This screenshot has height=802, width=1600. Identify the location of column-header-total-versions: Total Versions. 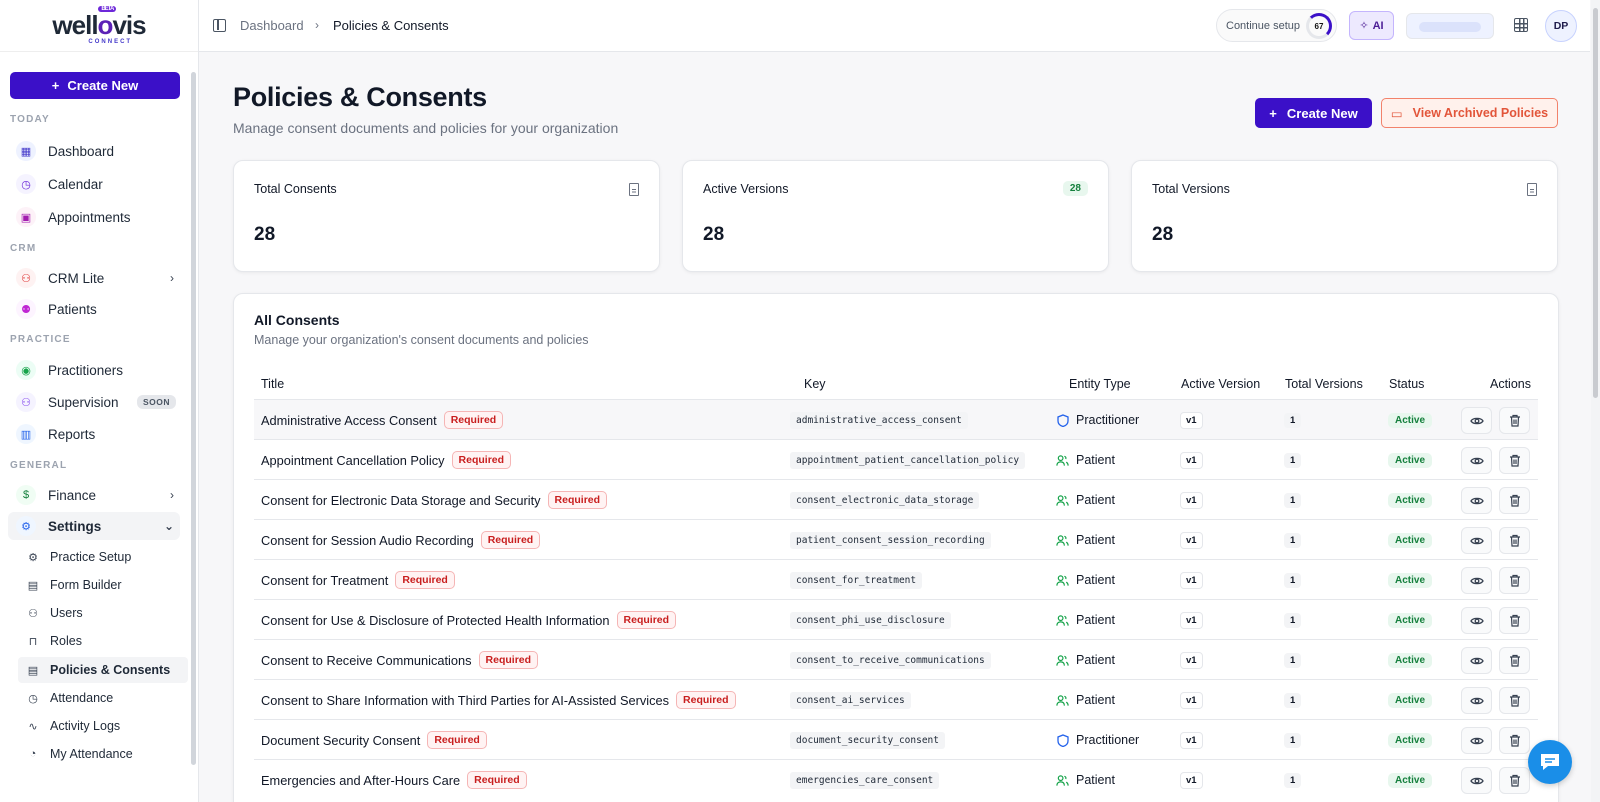
(1324, 384).